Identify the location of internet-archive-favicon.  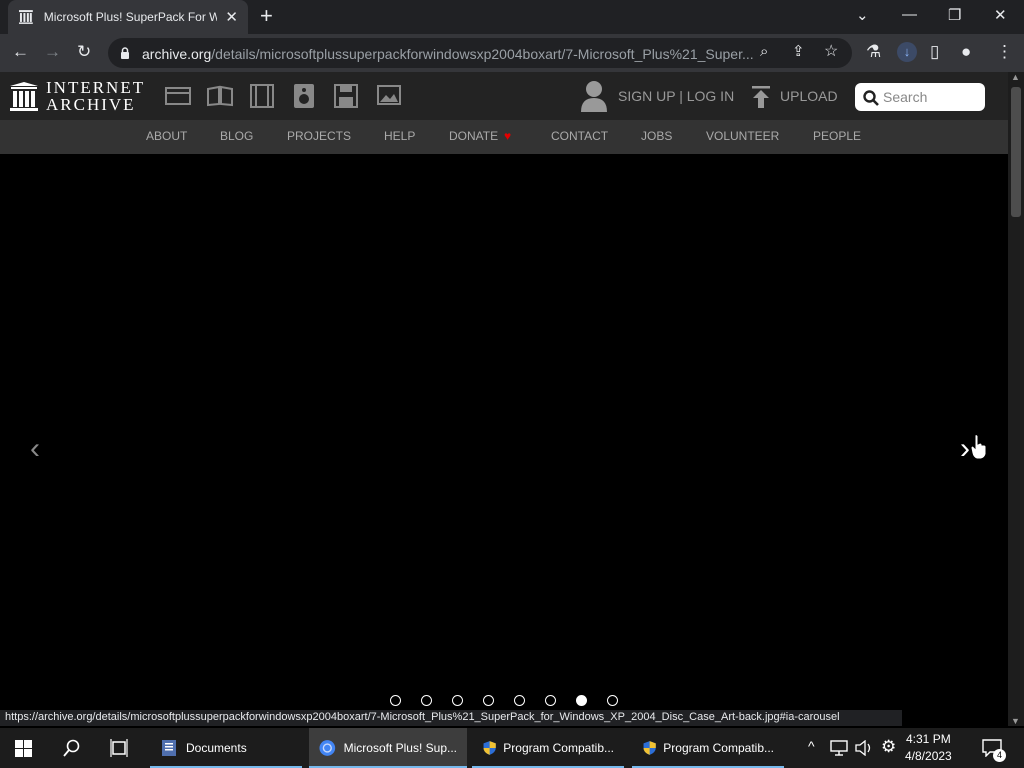
(25, 17).